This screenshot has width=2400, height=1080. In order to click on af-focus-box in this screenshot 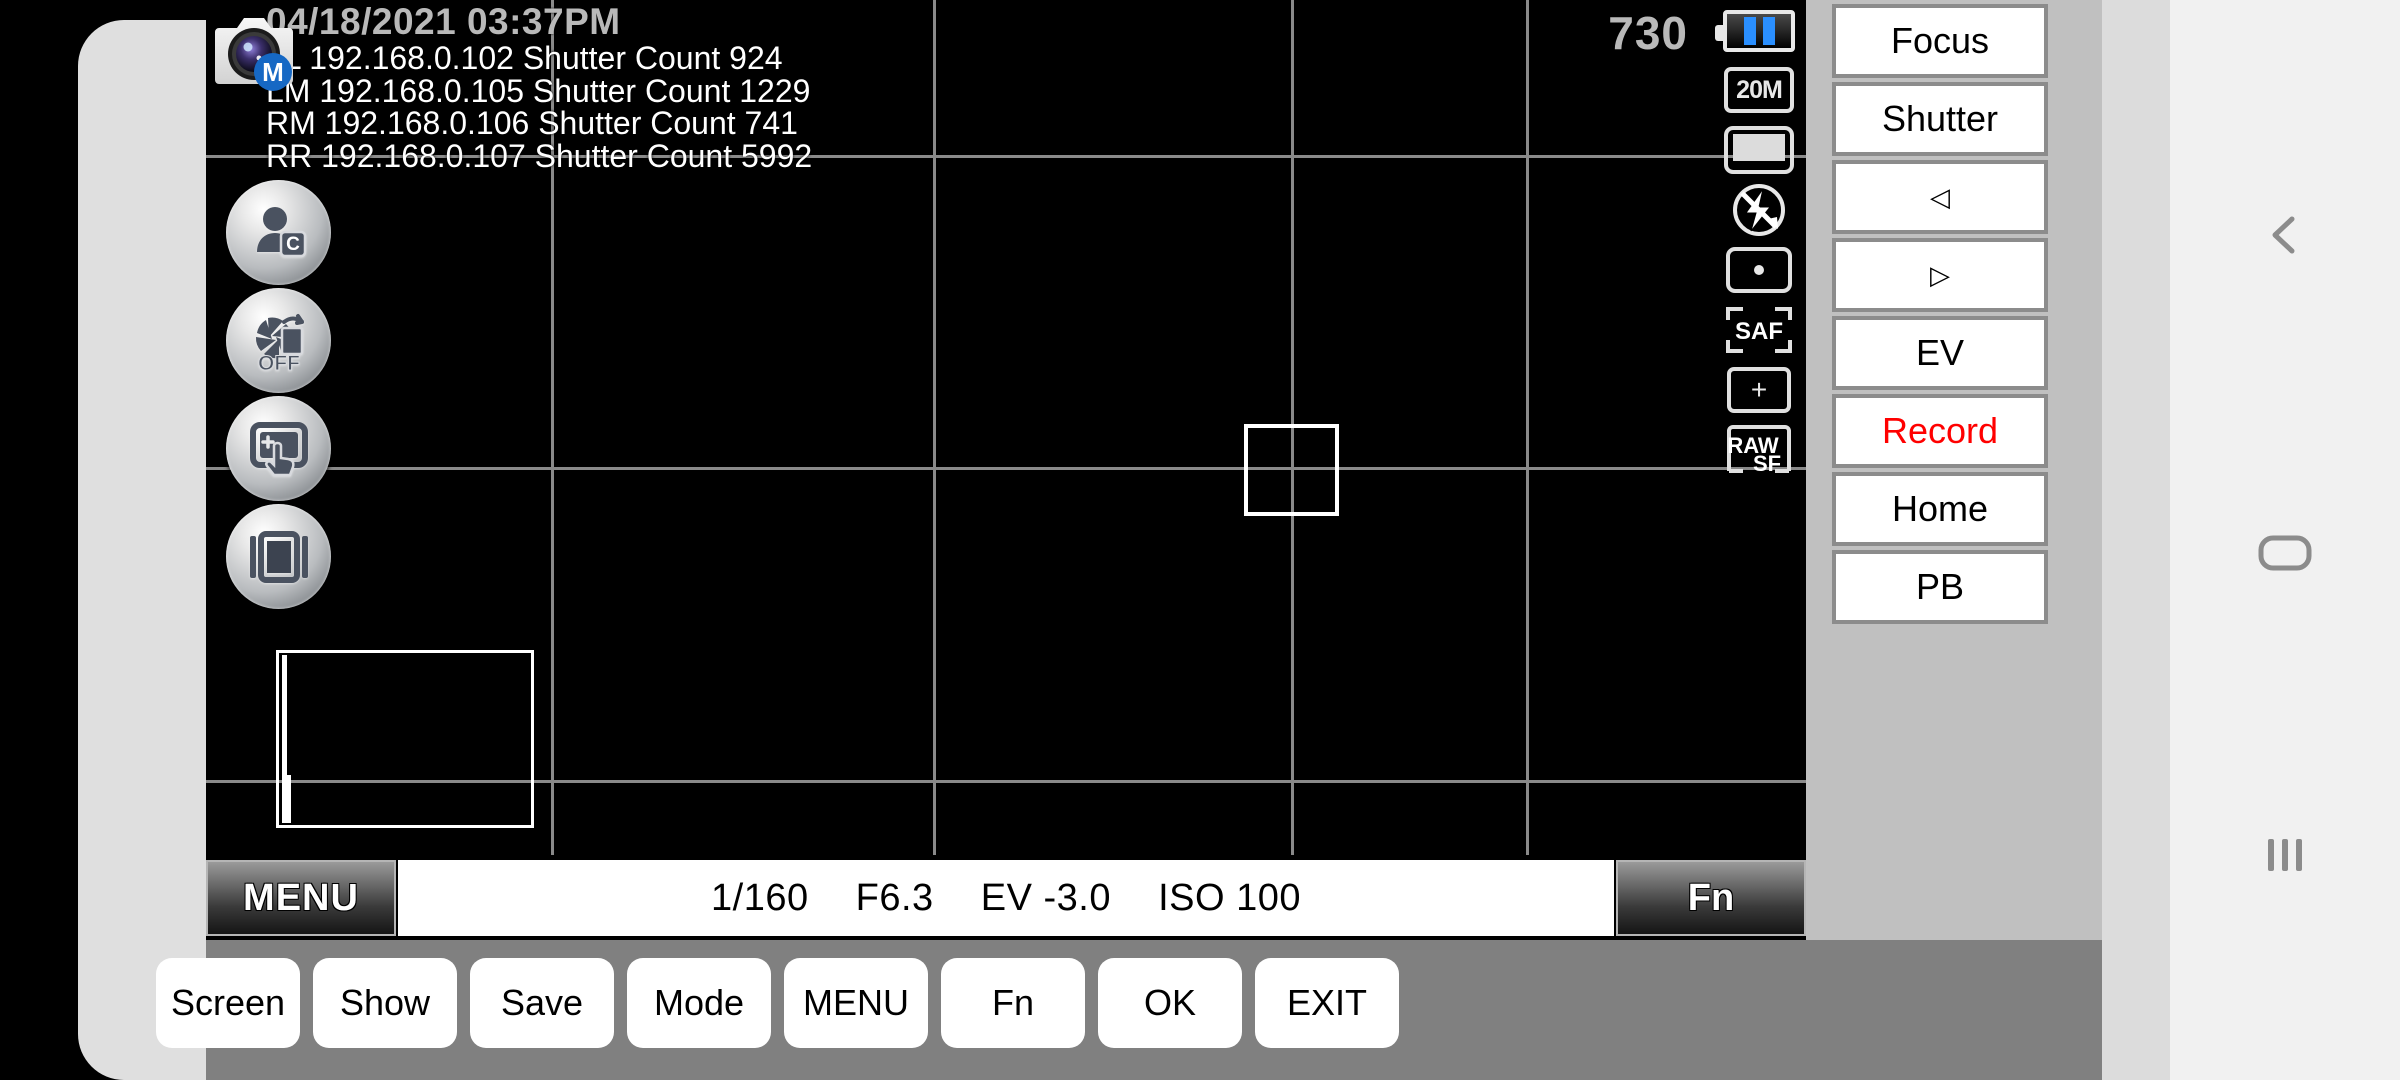, I will do `click(1291, 470)`.